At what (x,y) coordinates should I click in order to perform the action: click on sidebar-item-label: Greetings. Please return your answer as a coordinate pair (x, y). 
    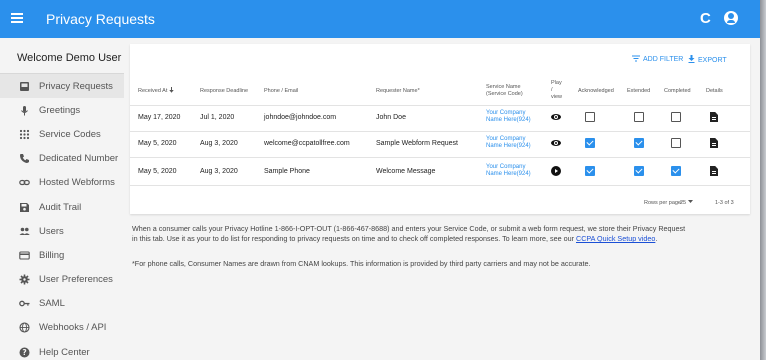
    Looking at the image, I should click on (60, 110).